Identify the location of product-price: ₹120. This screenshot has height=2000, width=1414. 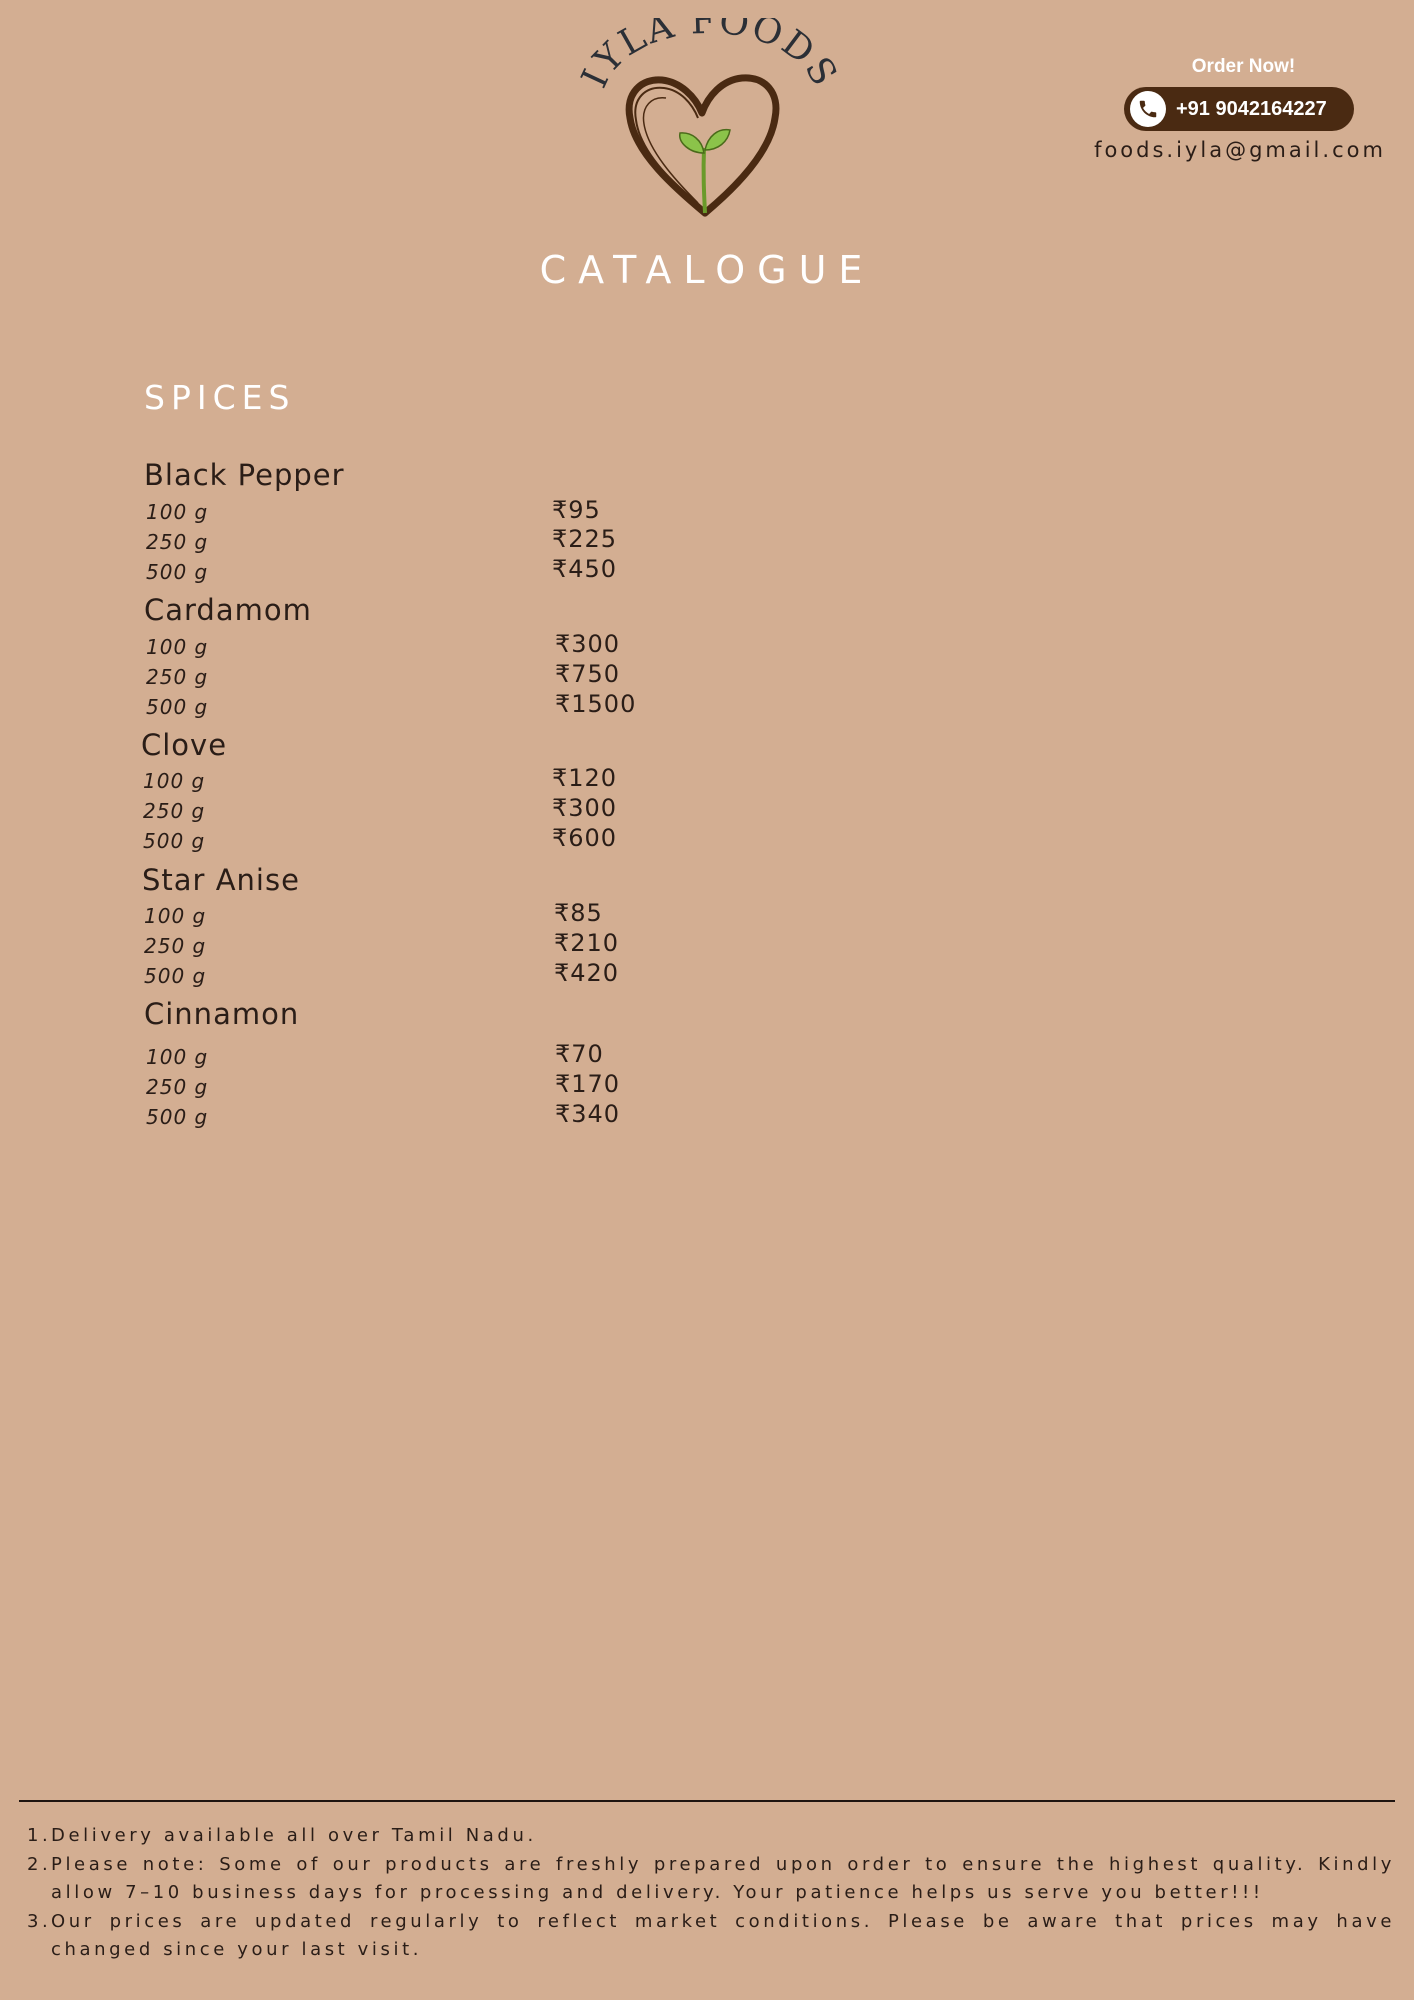
(585, 778).